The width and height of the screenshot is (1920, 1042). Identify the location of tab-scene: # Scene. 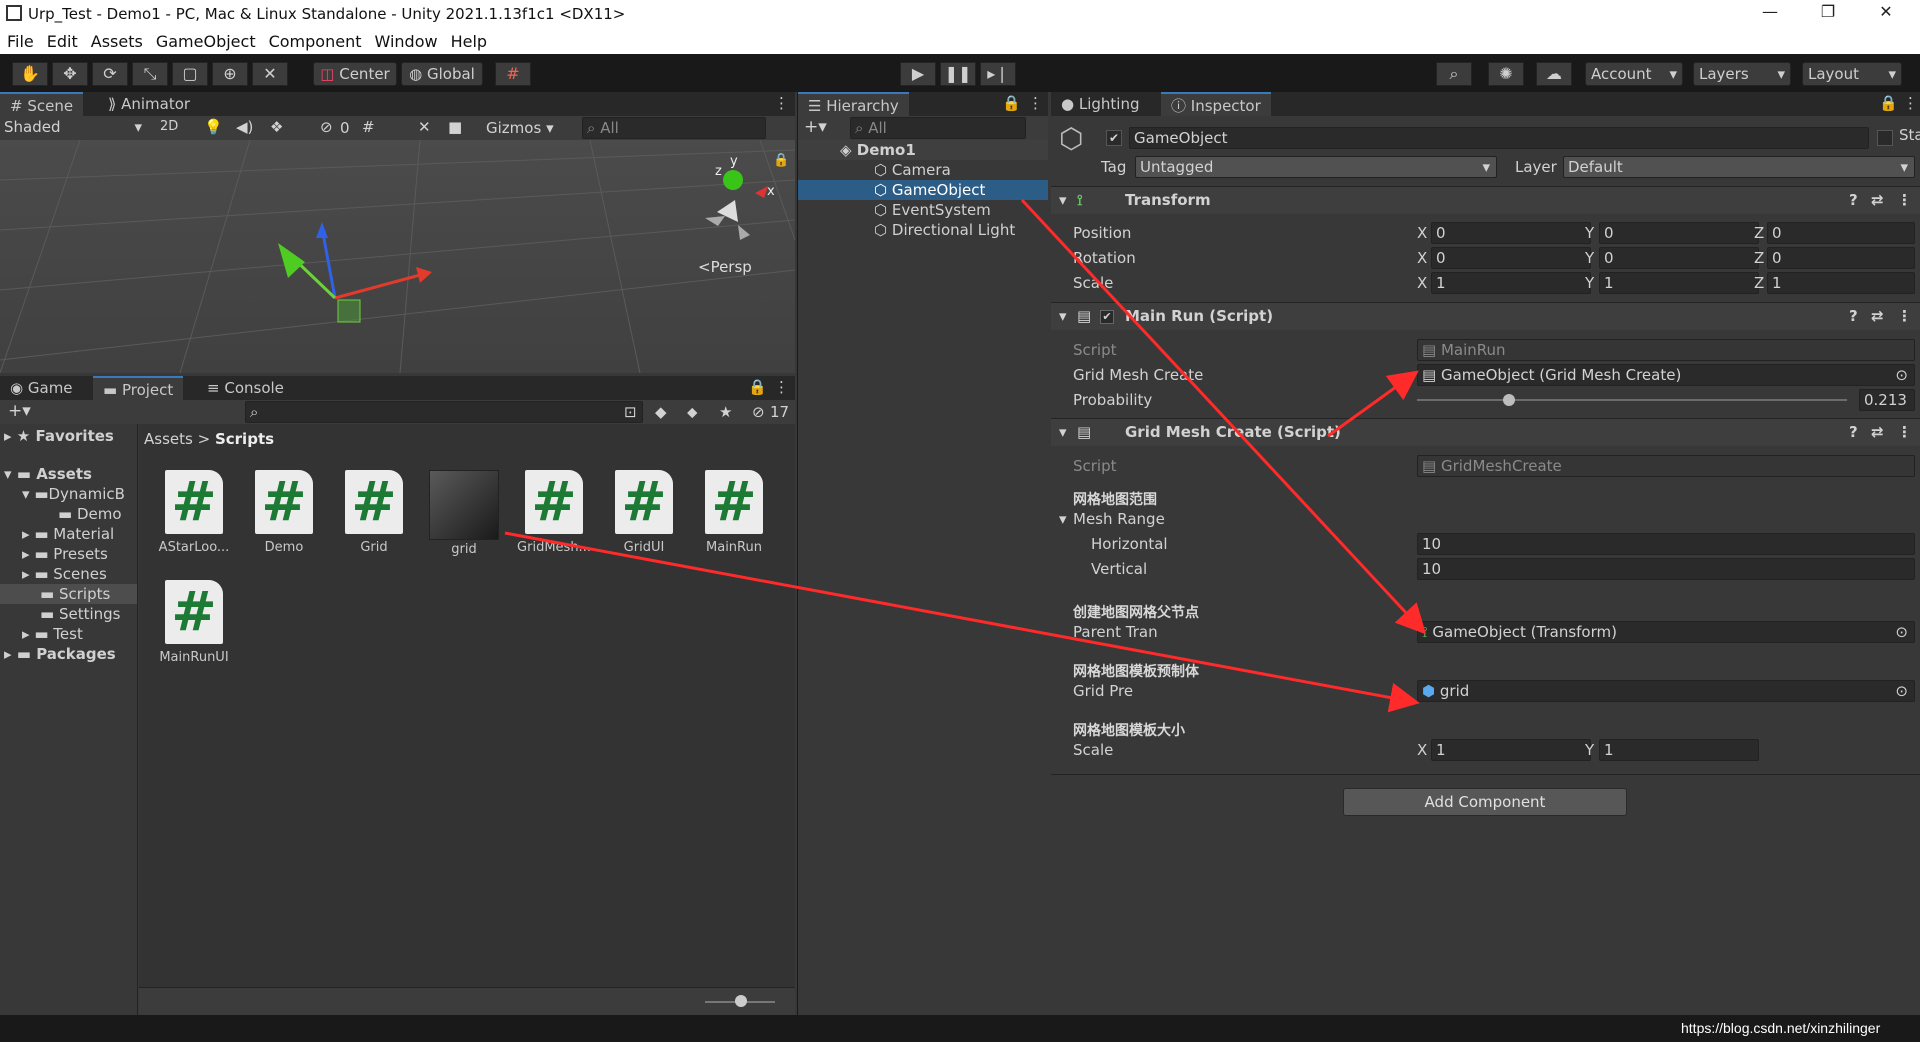
(42, 104).